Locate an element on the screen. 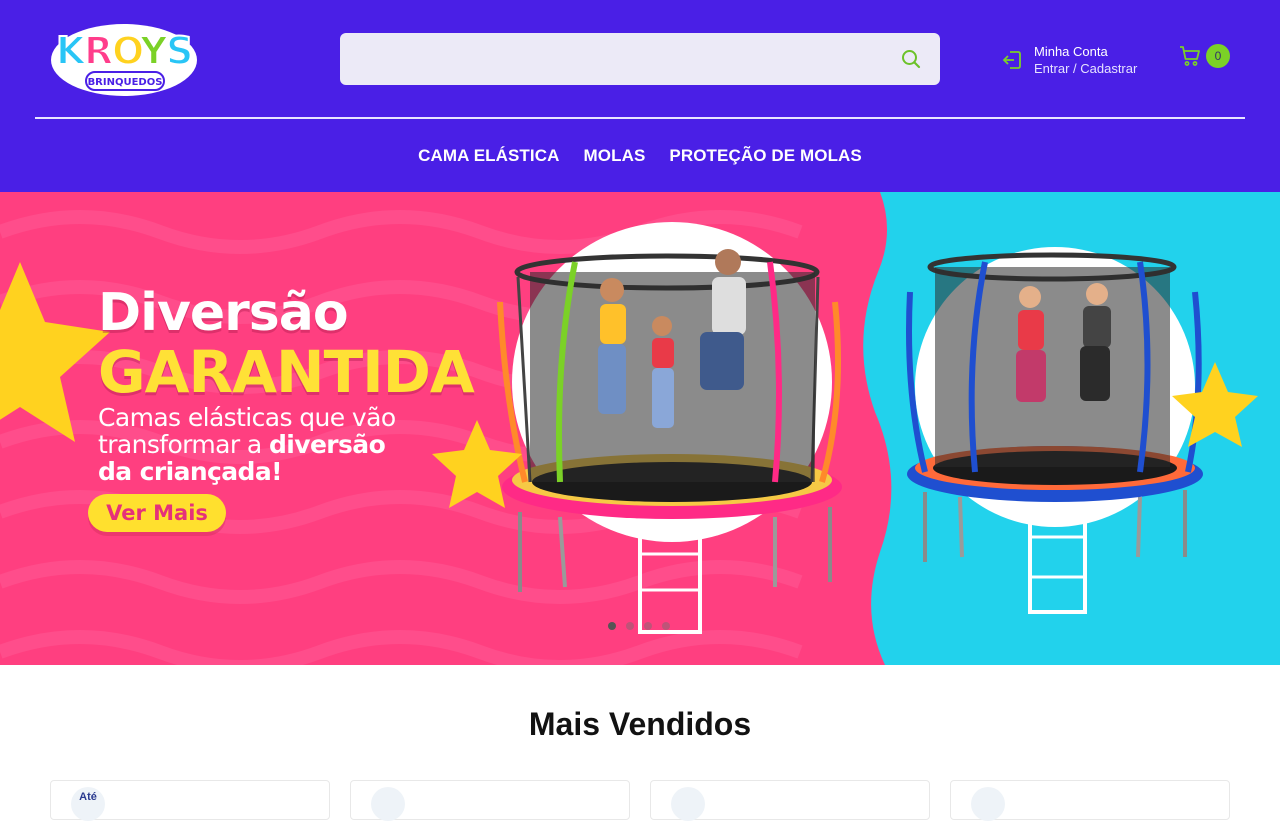 This screenshot has height=821, width=1280. svg-text: R is located at coordinates (98, 51).